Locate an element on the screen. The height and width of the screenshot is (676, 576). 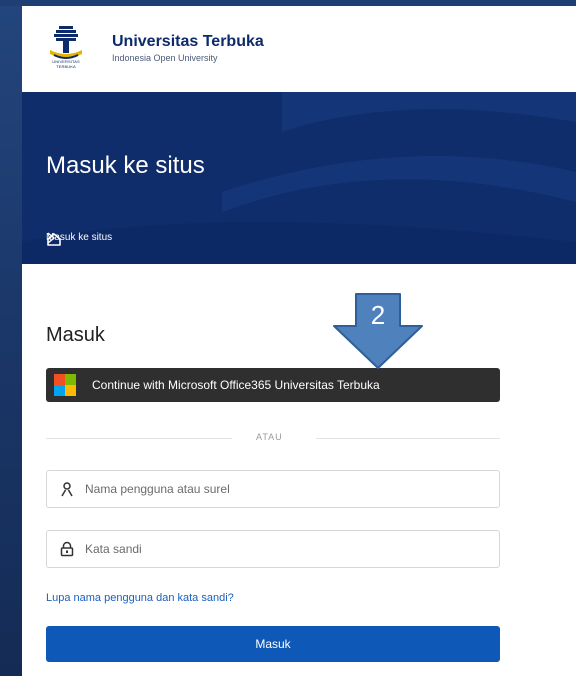
username-input is located at coordinates (285, 489).